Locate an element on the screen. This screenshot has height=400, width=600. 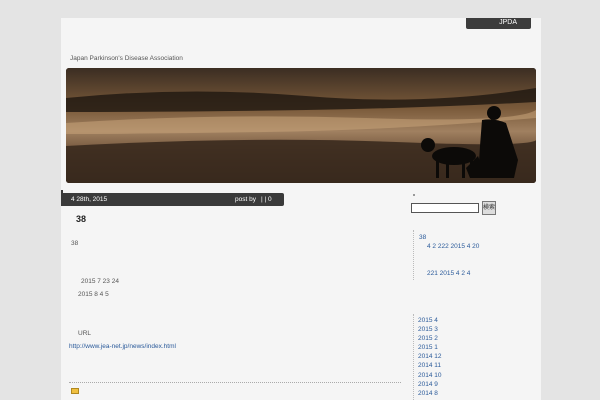
site-description: Japan Parkinson's Disease Association is located at coordinates (126, 58).